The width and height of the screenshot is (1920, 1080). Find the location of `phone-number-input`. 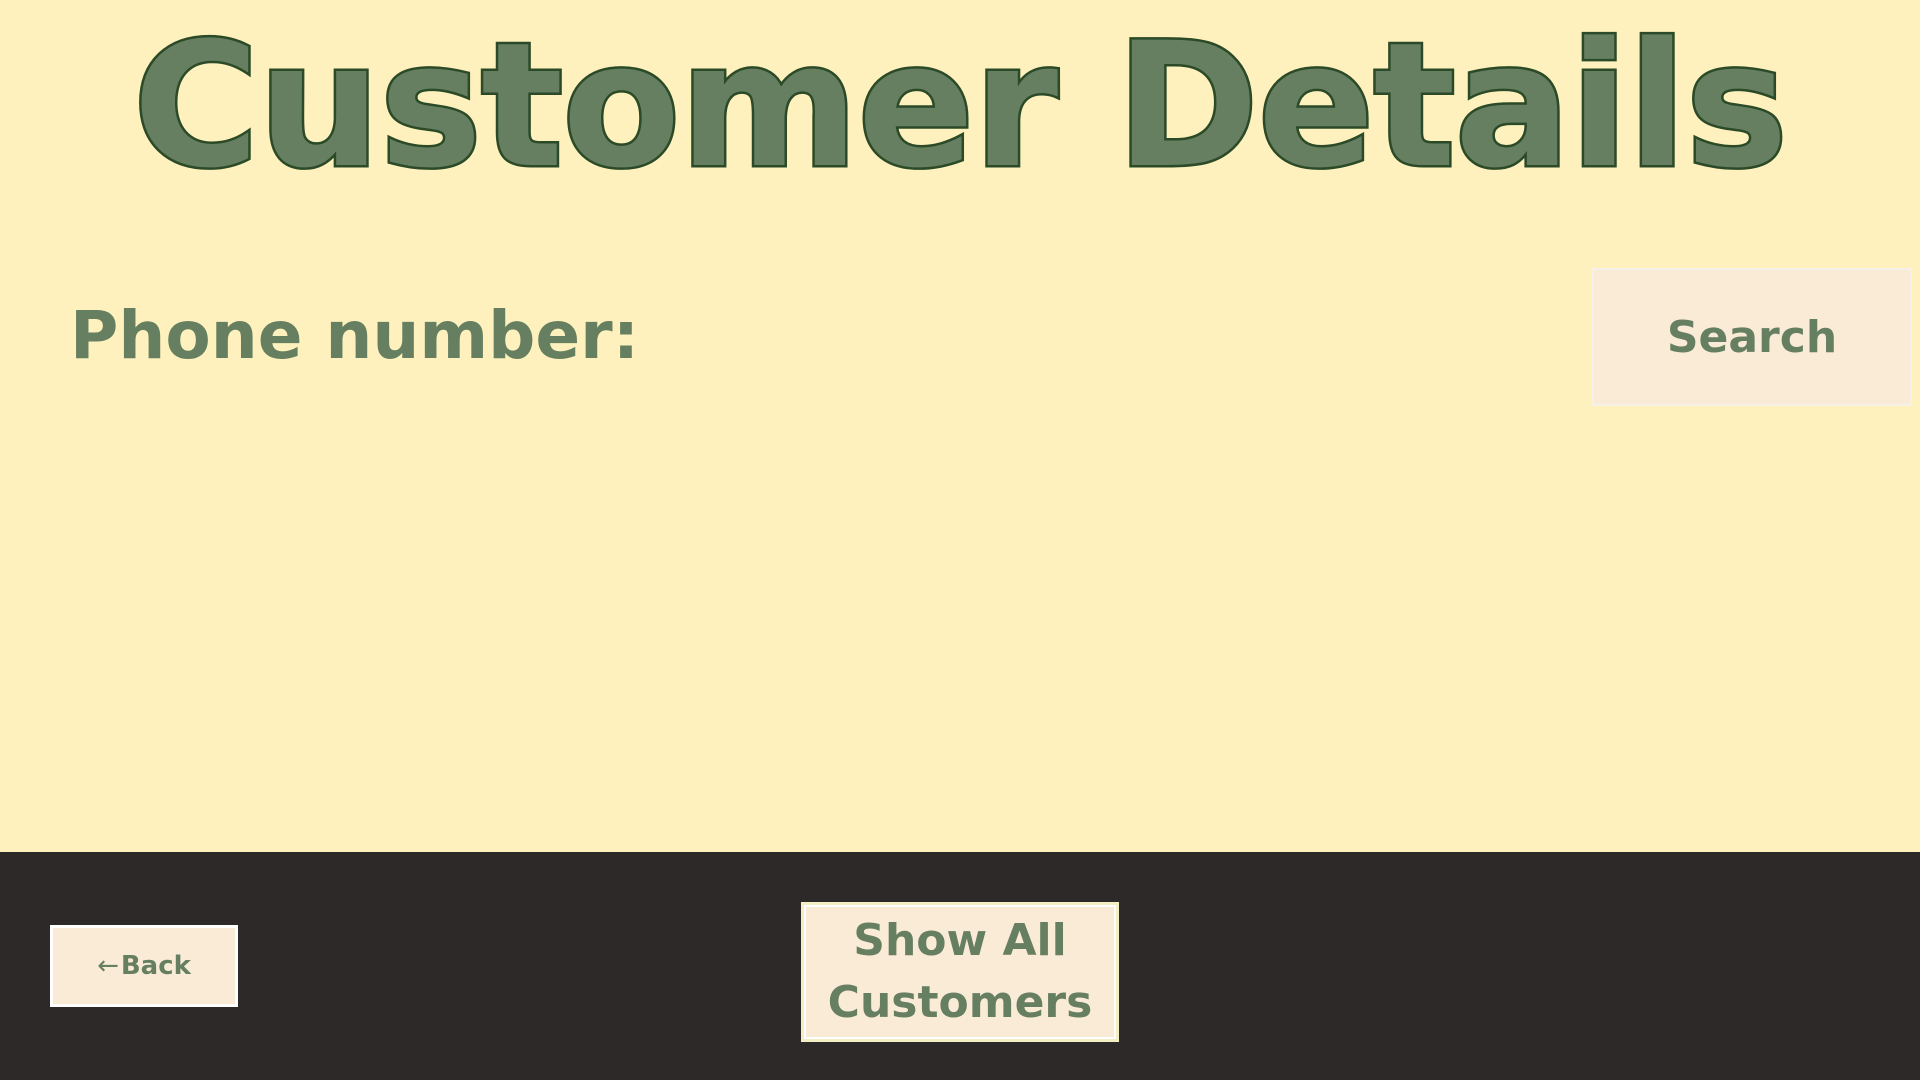

phone-number-input is located at coordinates (1092, 337).